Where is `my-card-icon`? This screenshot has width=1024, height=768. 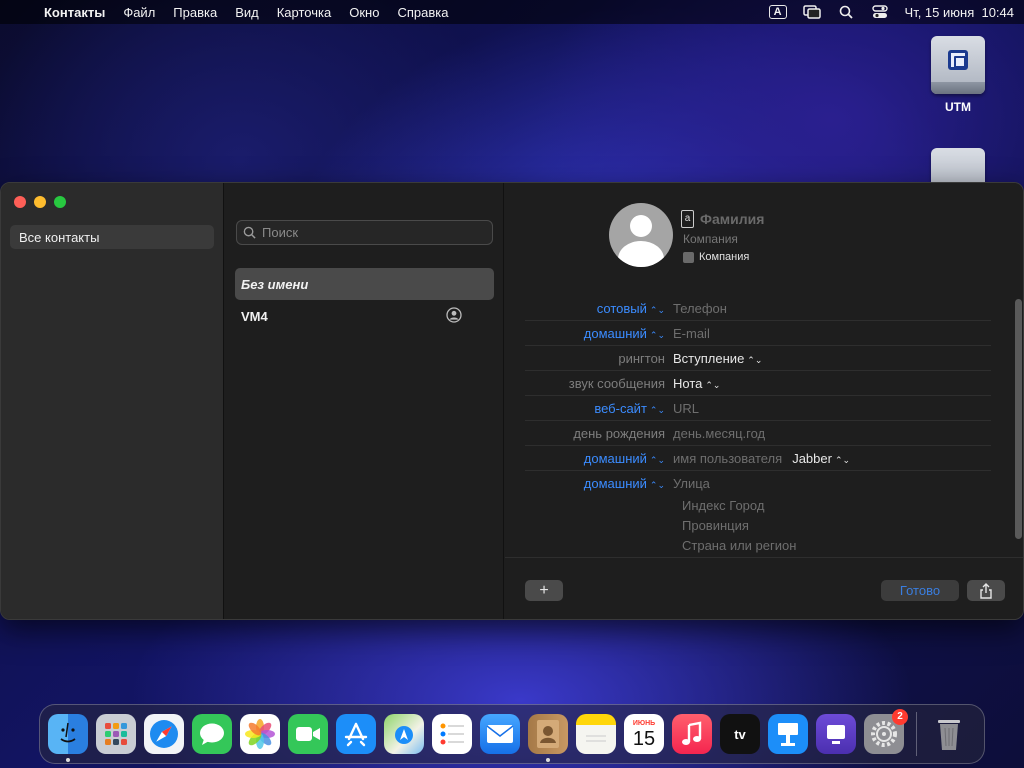 my-card-icon is located at coordinates (454, 316).